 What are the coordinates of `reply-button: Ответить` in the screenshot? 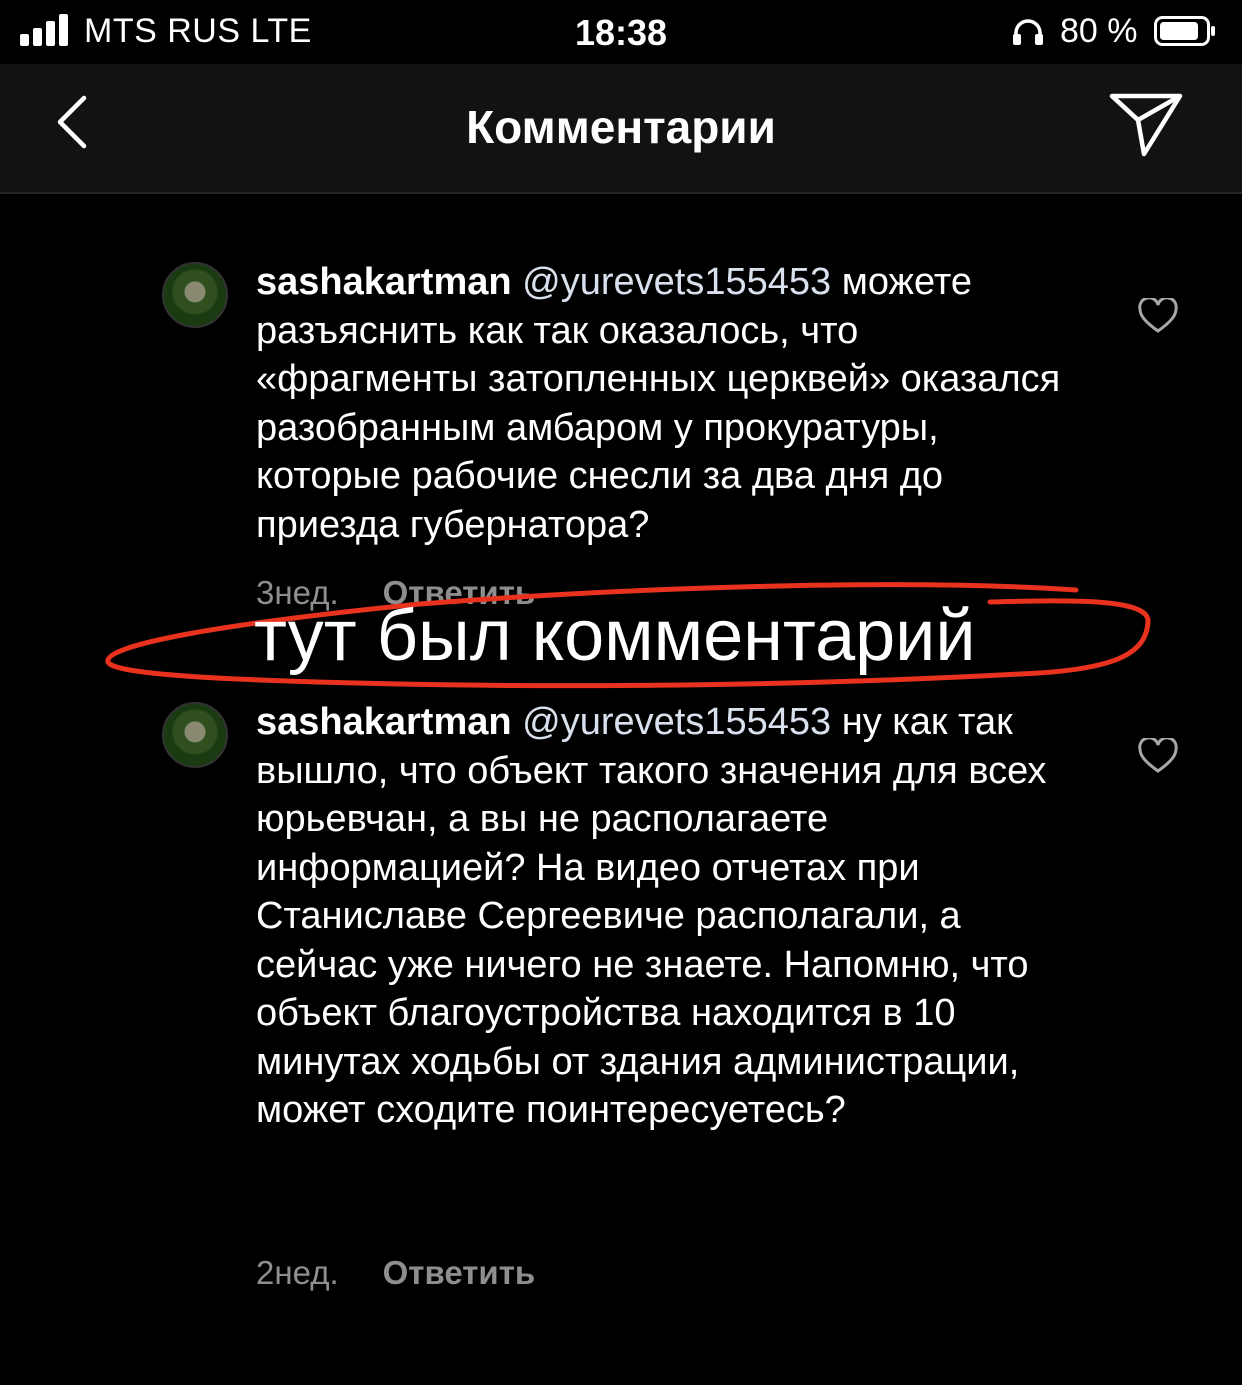 It's located at (459, 1272).